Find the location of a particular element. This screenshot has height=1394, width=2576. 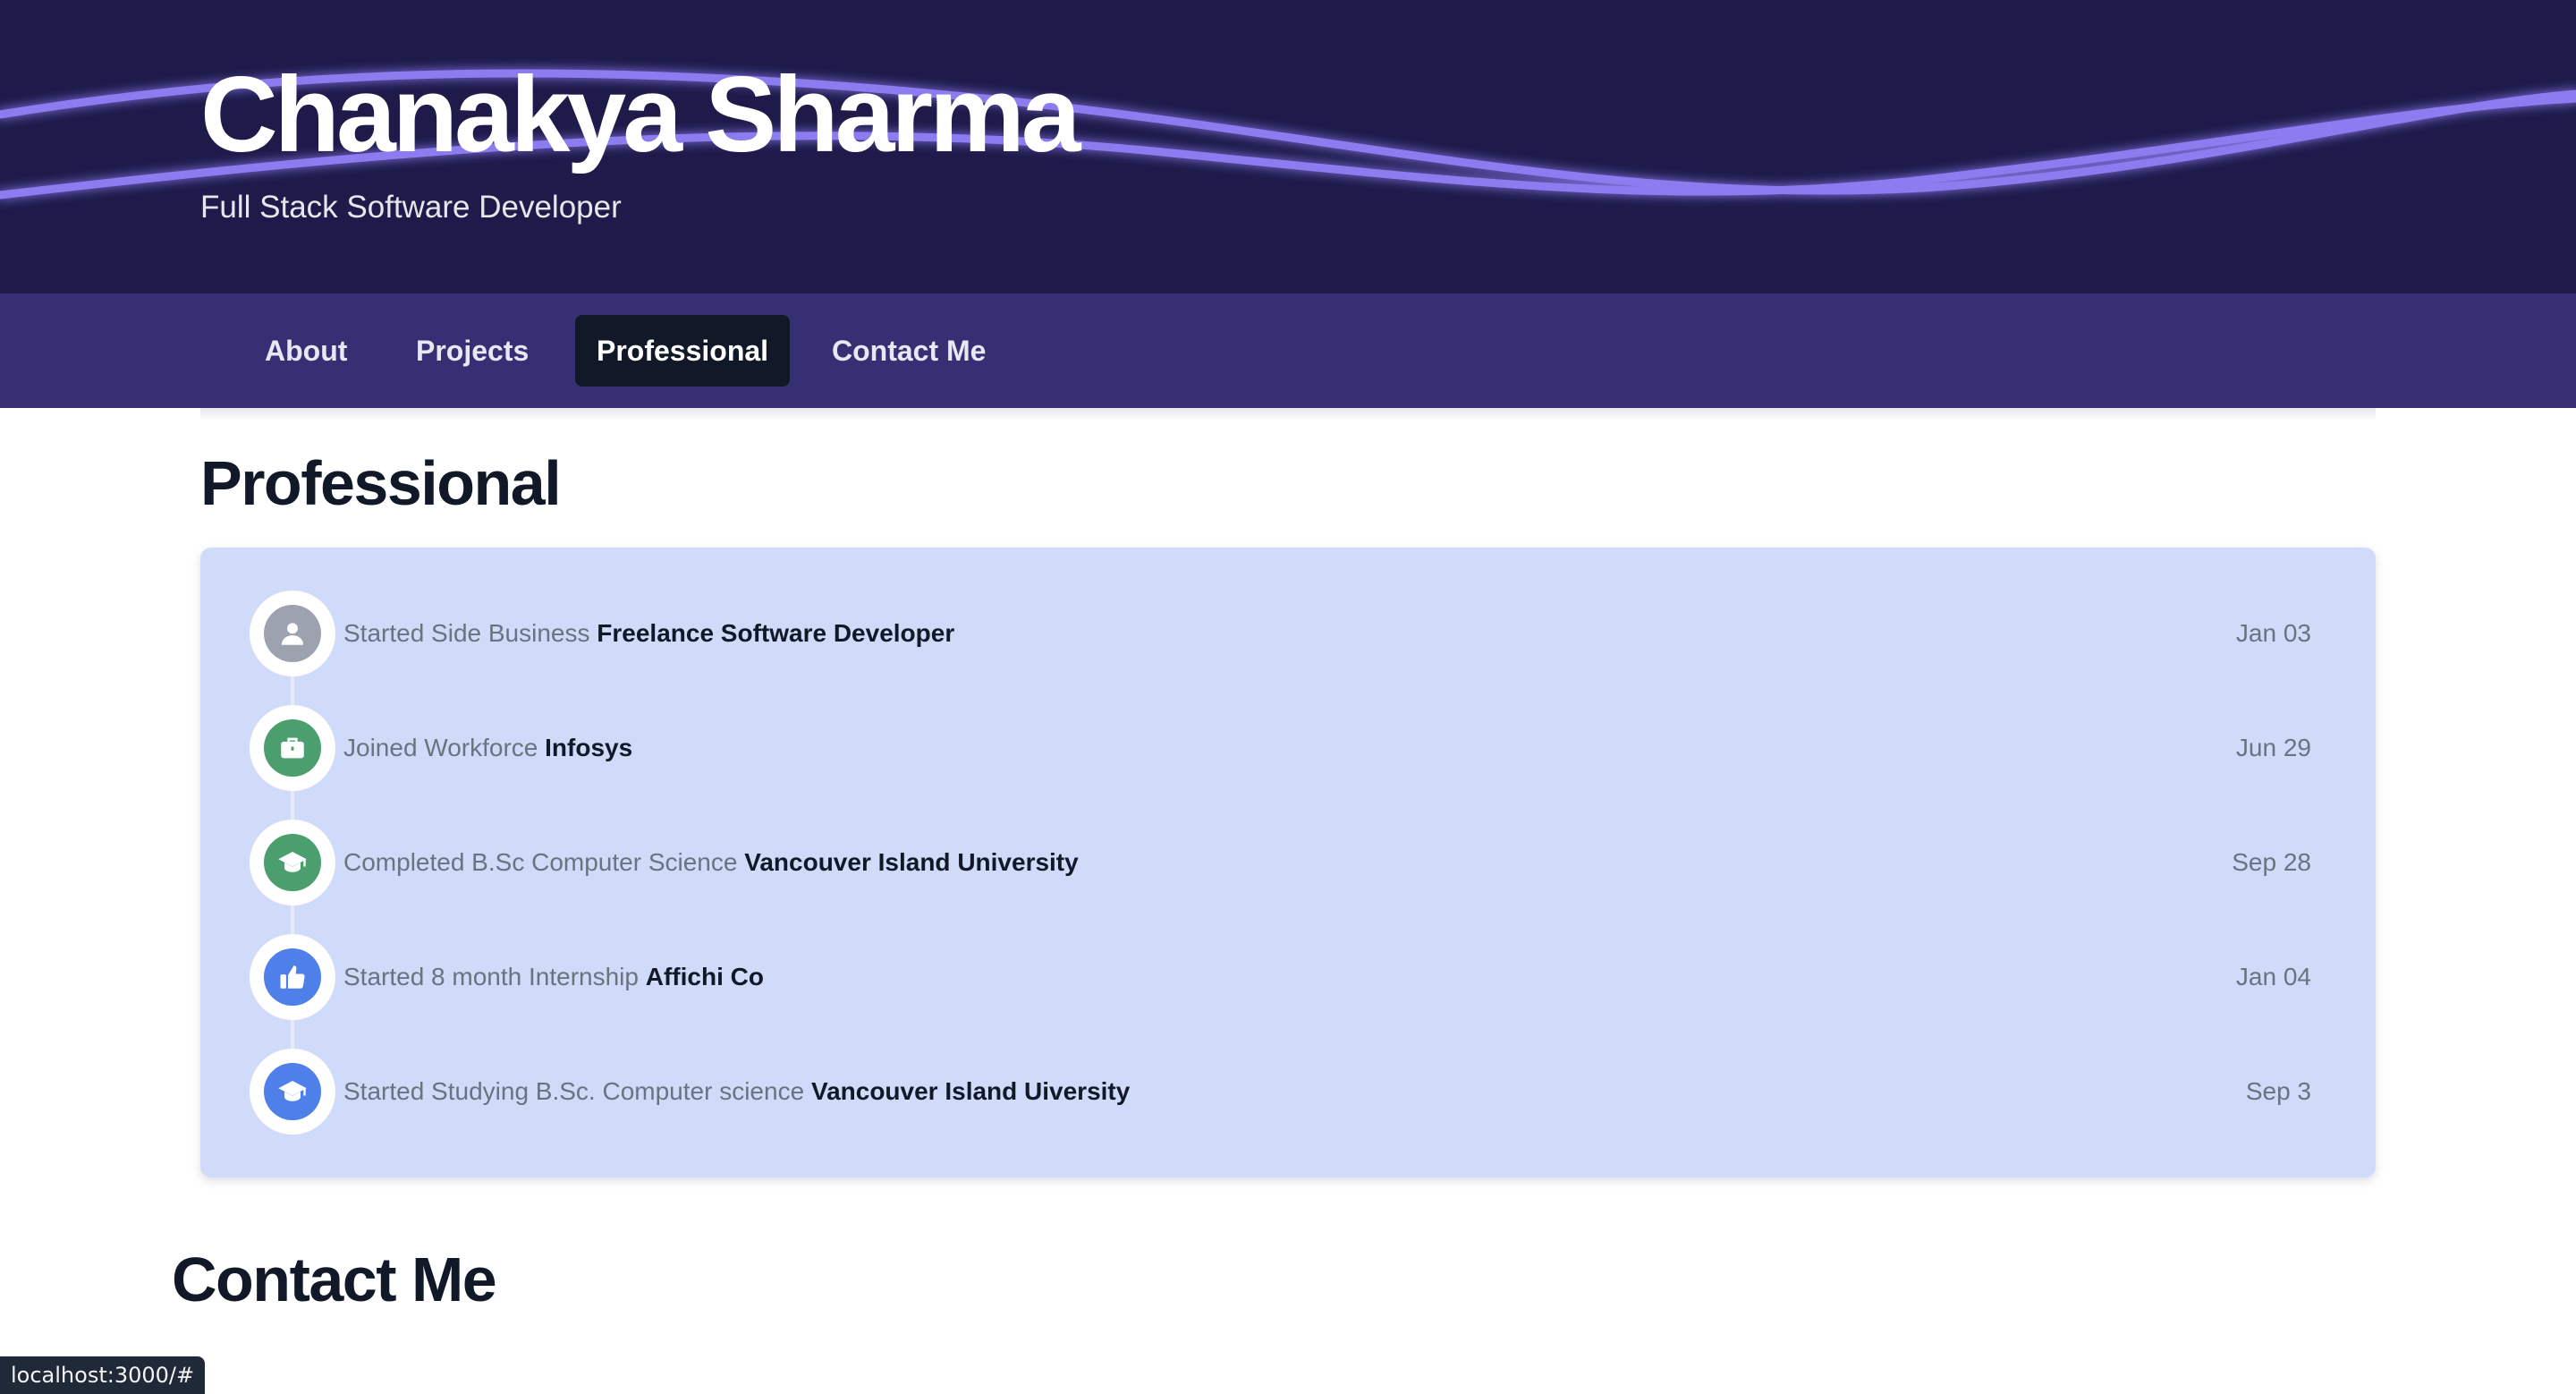

timeline-target: Affichi Co is located at coordinates (704, 977).